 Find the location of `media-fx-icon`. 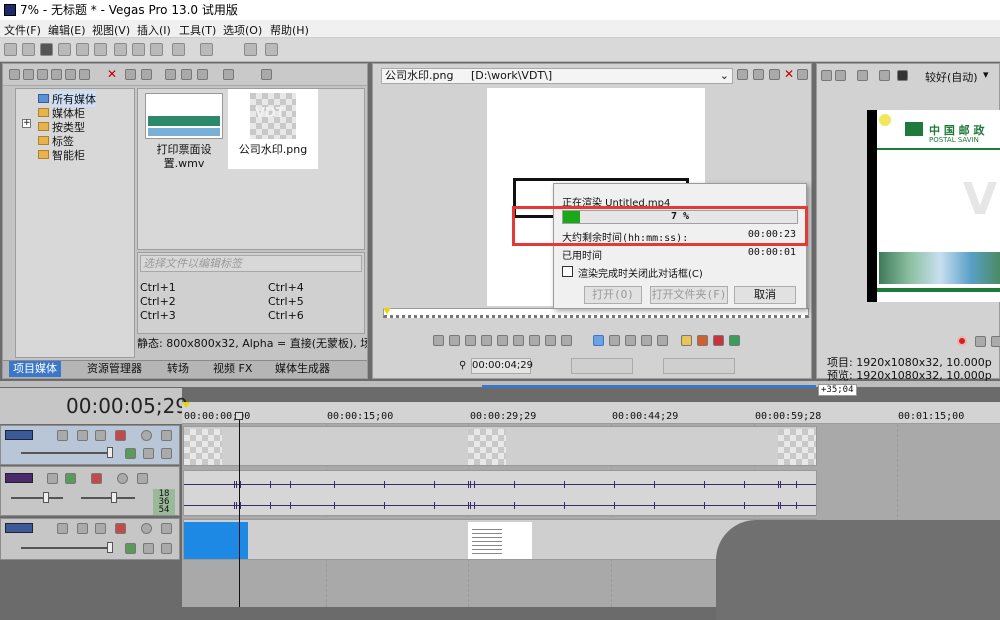

media-fx-icon is located at coordinates (130, 74).